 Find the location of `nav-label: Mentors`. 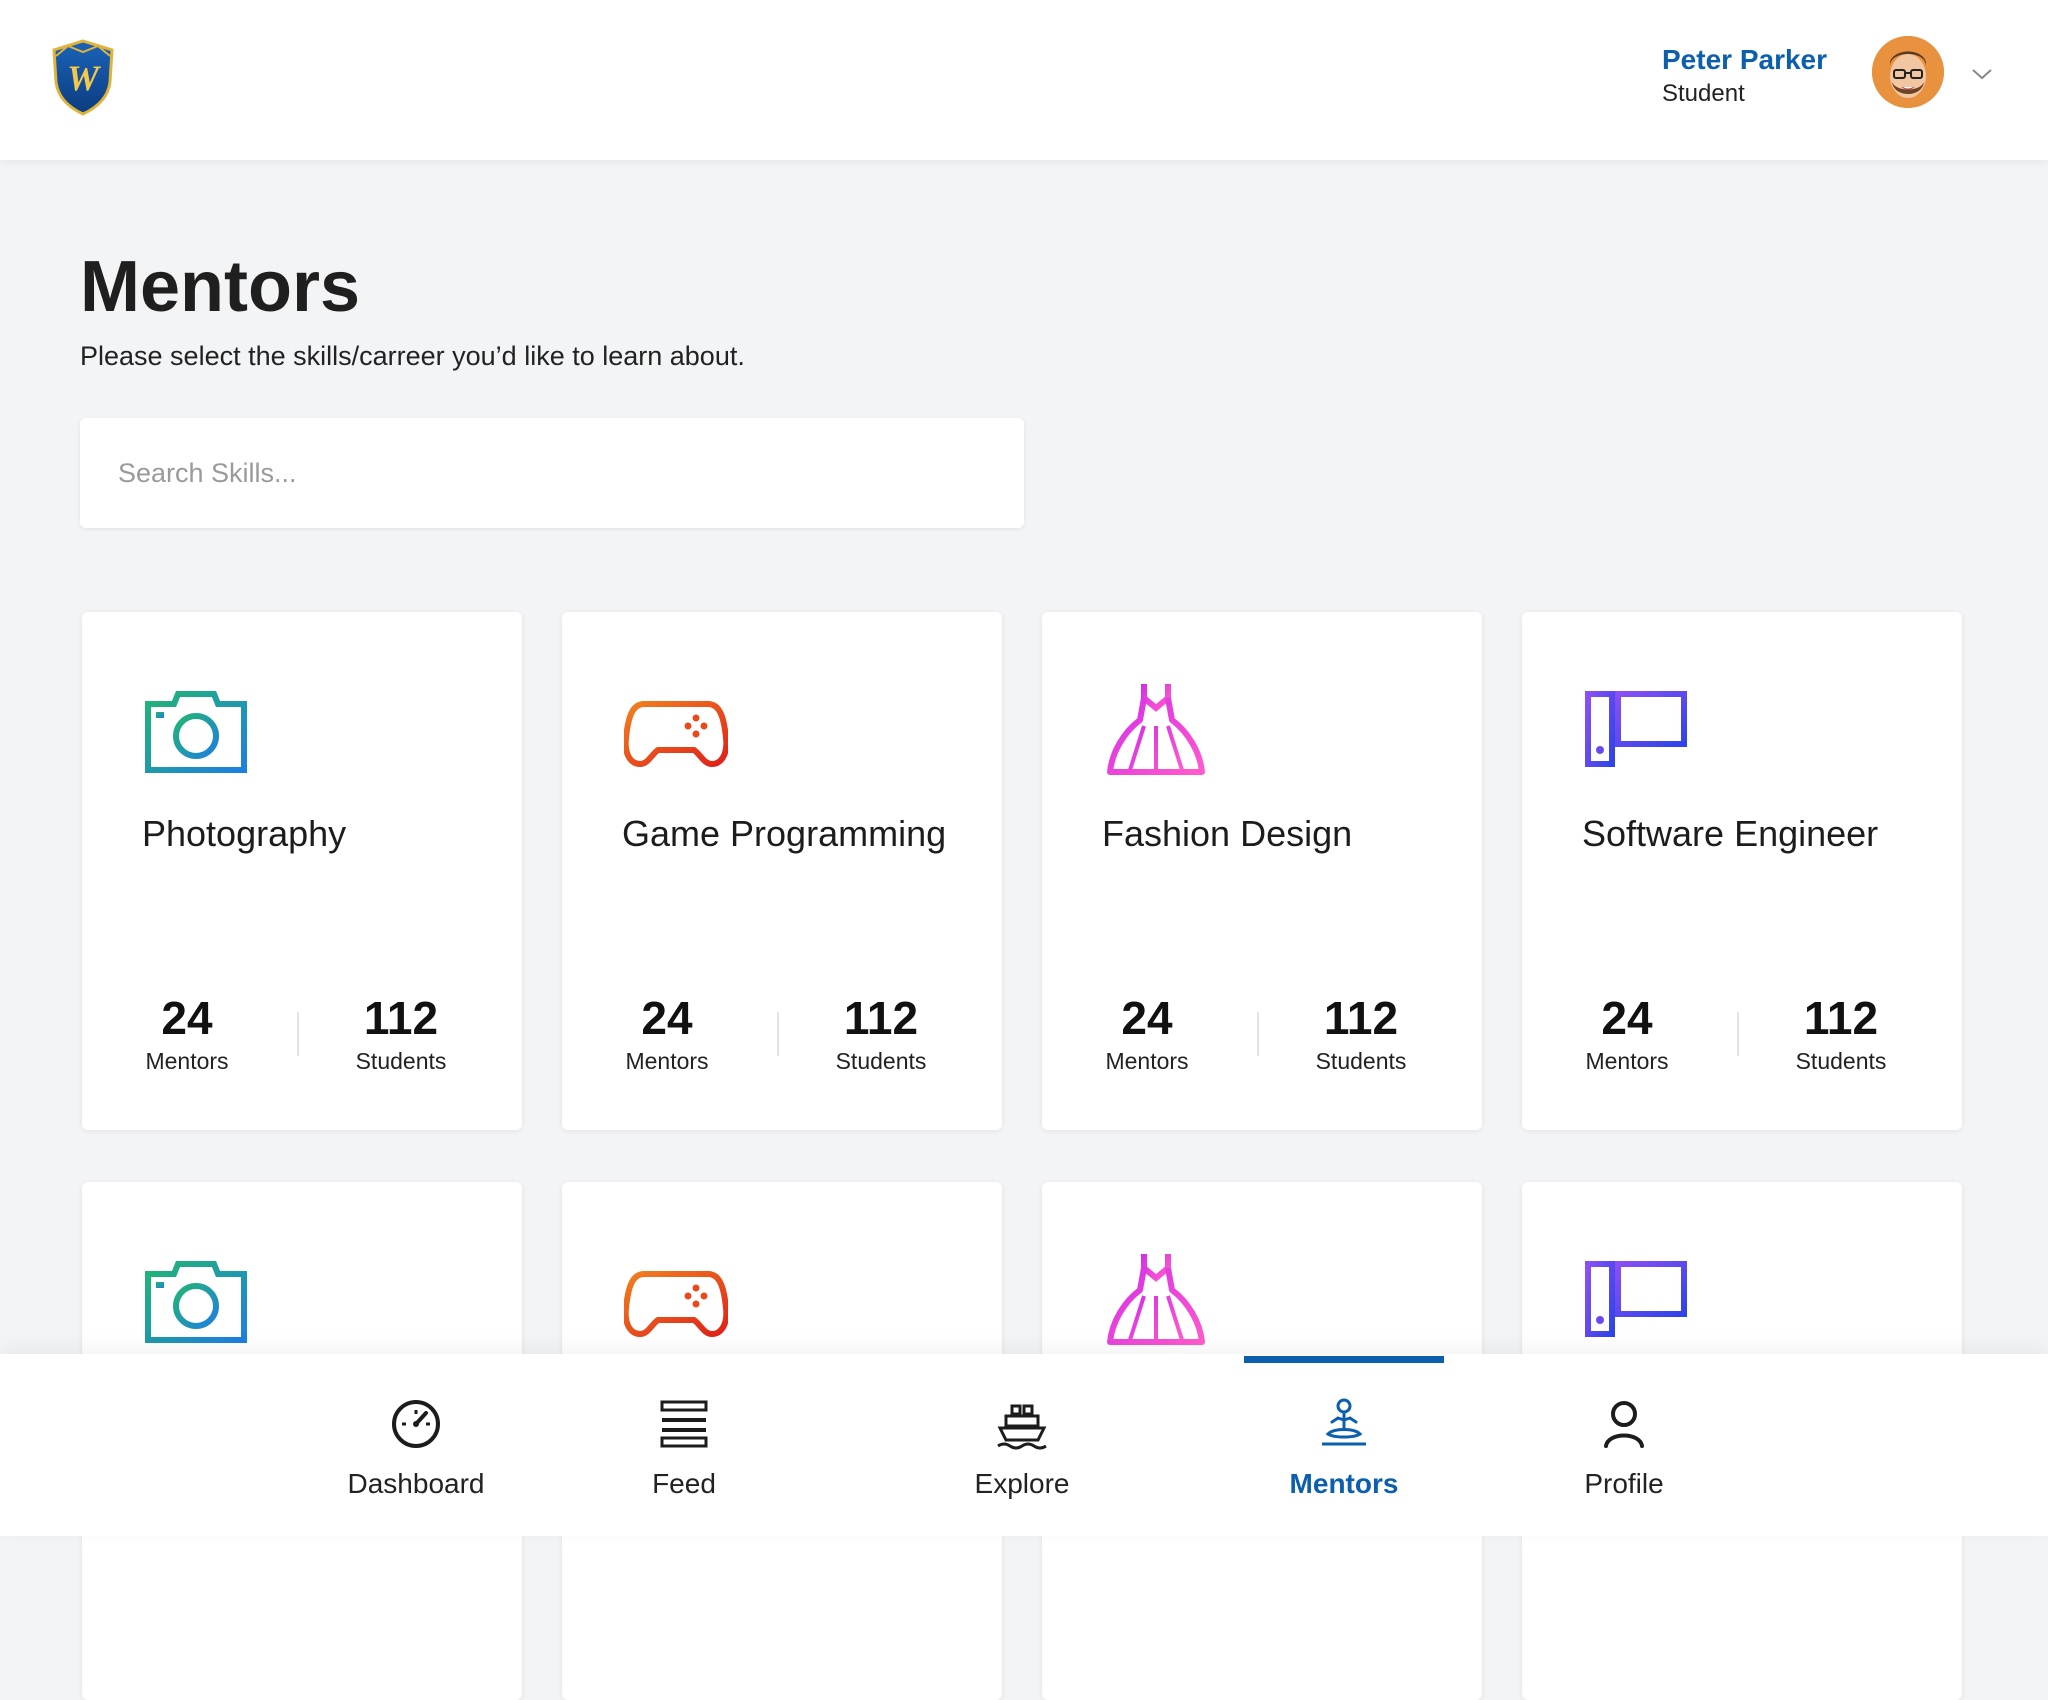

nav-label: Mentors is located at coordinates (1344, 1483).